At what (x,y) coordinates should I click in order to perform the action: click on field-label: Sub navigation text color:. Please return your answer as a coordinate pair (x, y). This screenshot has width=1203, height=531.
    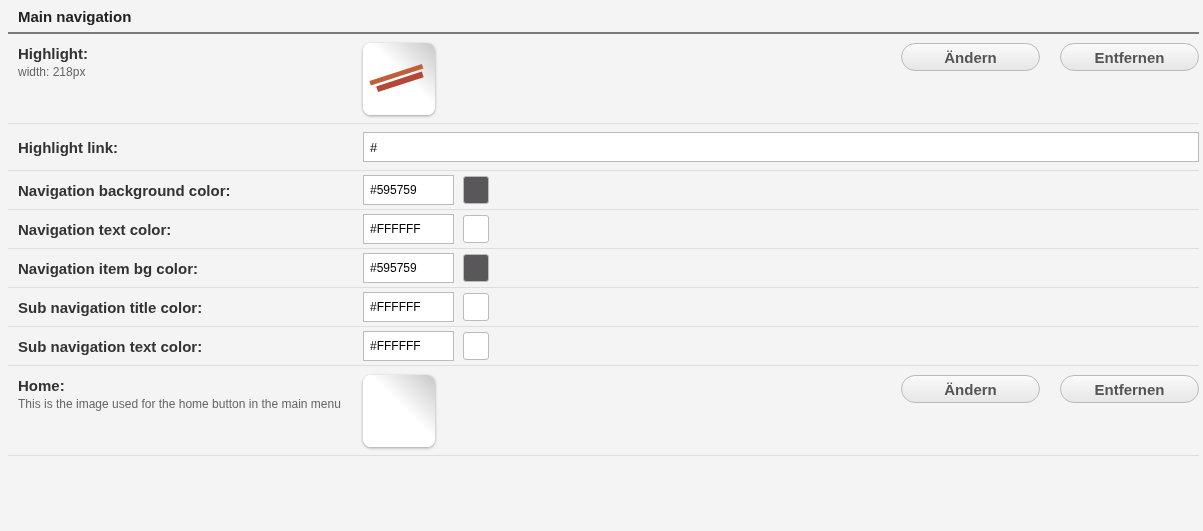
    Looking at the image, I should click on (111, 346).